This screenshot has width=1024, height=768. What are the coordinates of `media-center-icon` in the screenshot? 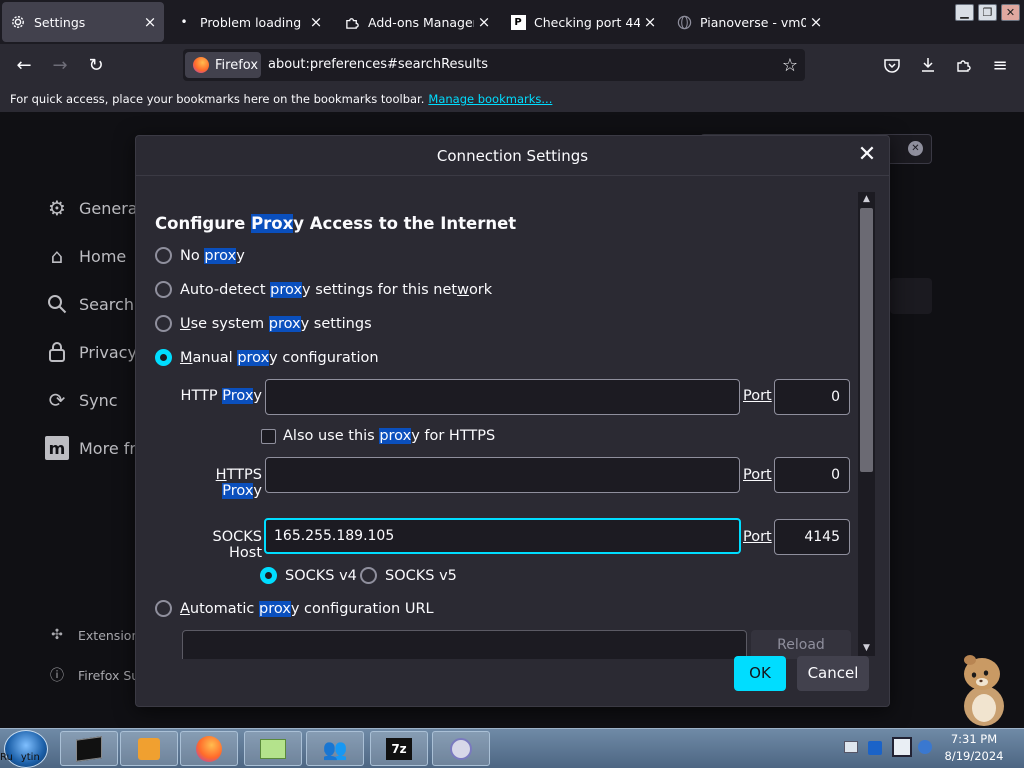 It's located at (461, 748).